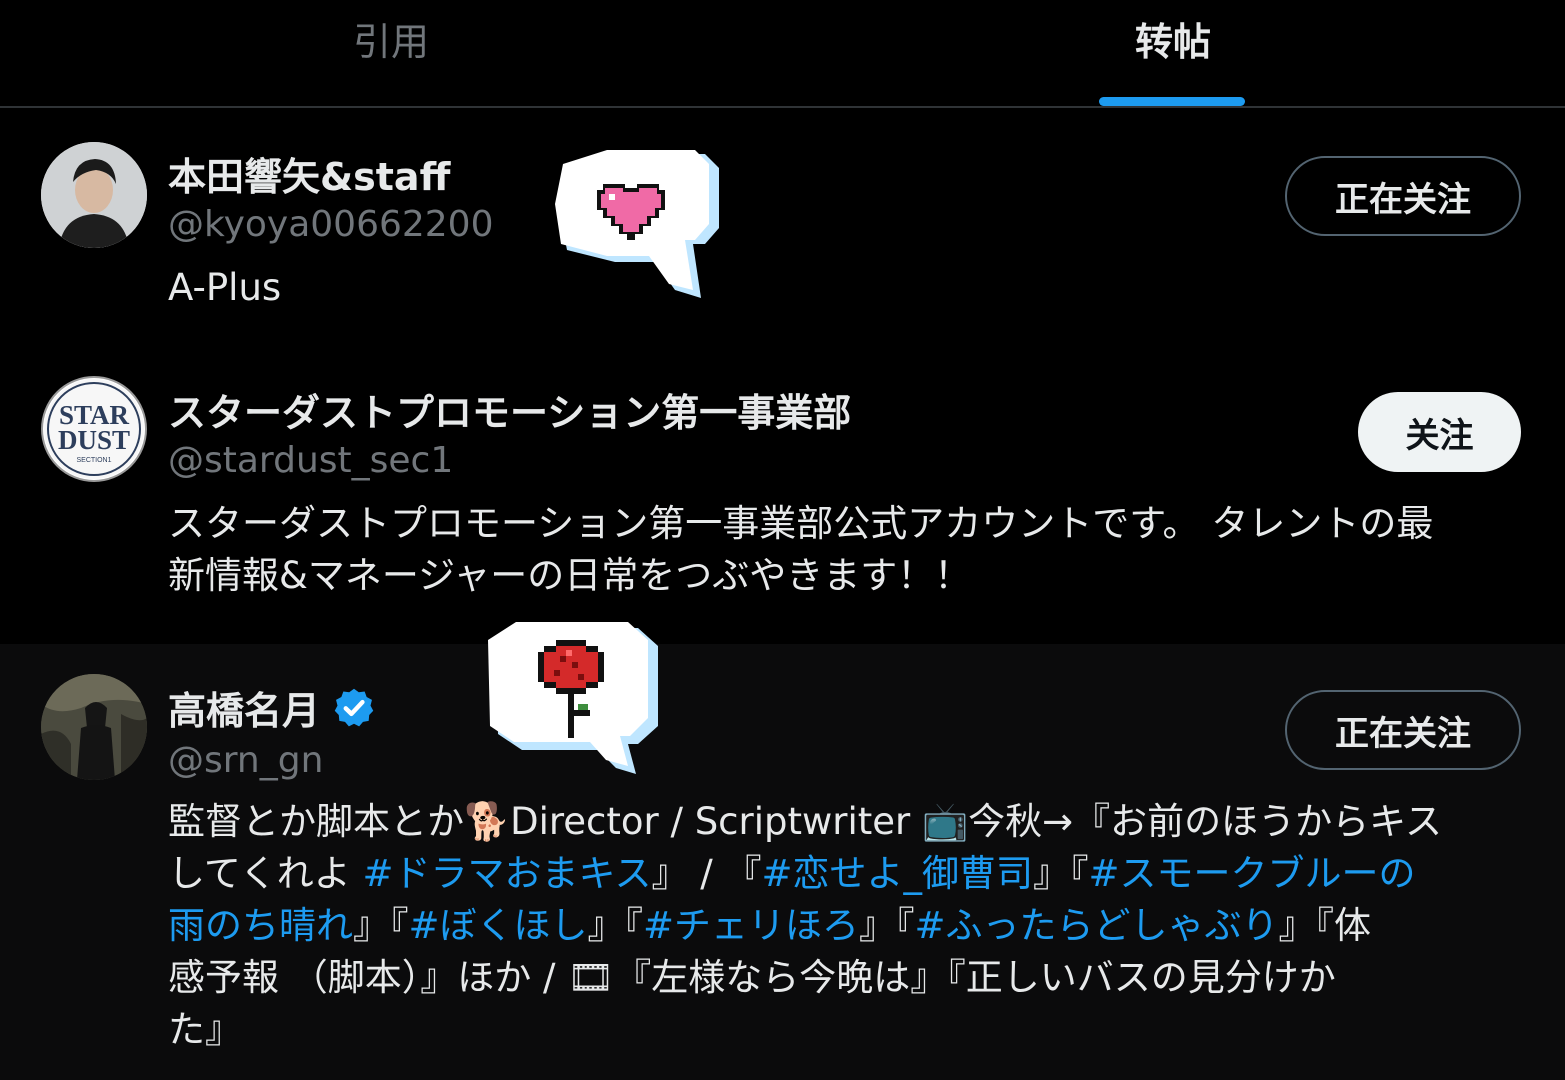 The width and height of the screenshot is (1565, 1080). I want to click on bio-line: 新情報&マネージャーの日常をつぶやきます！！, so click(570, 575).